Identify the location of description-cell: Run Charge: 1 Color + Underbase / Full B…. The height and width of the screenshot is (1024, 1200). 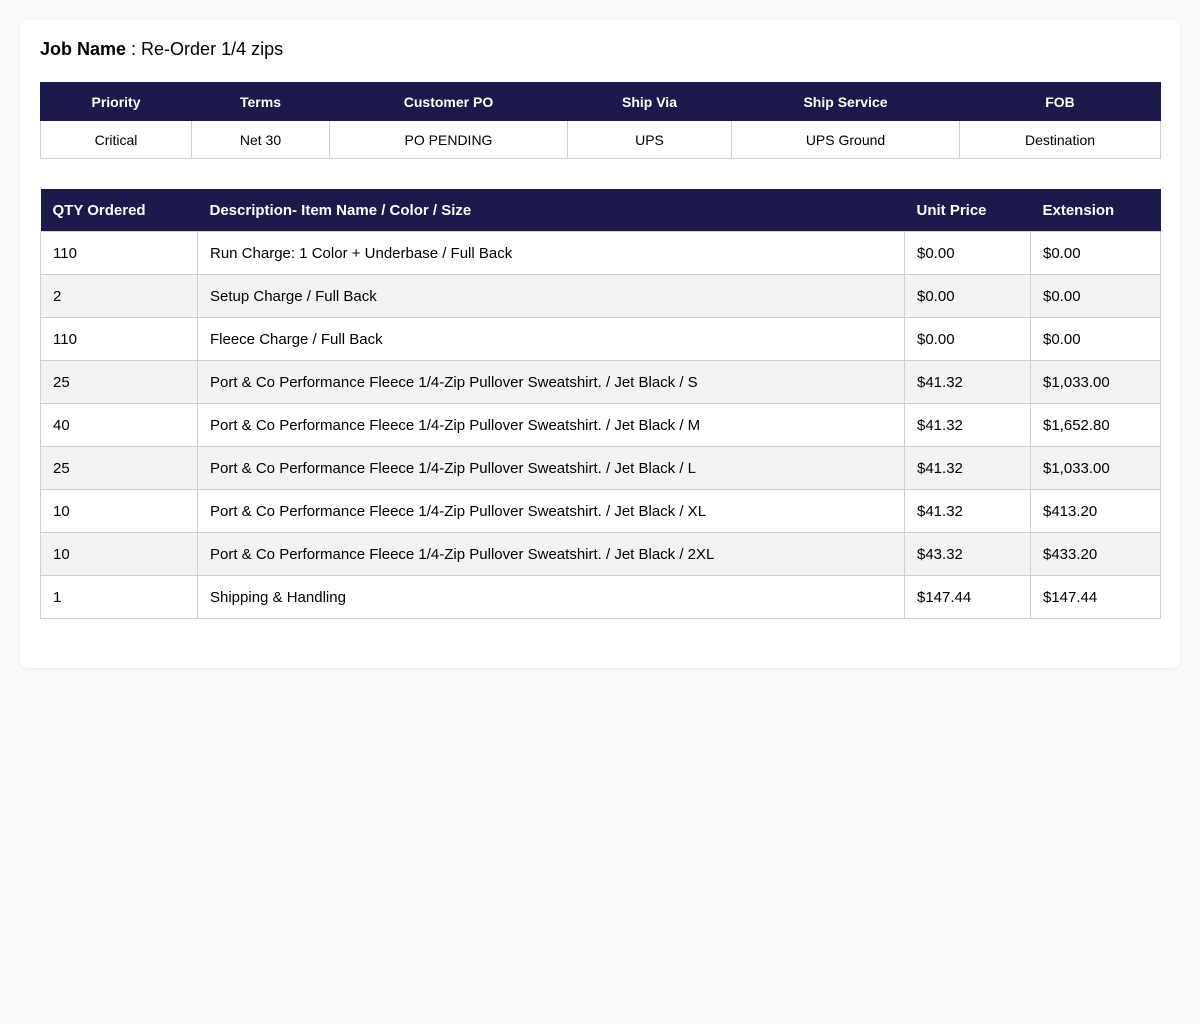
(551, 253).